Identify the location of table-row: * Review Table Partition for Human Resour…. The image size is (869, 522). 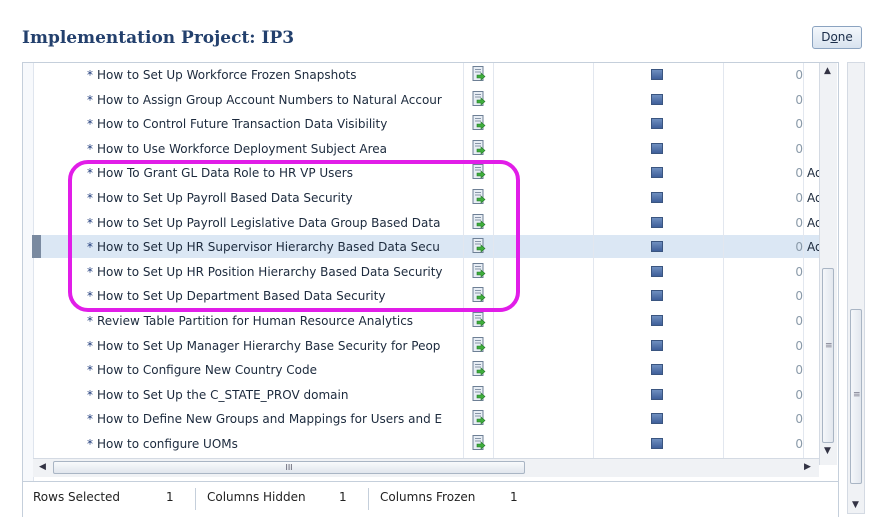
(428, 320).